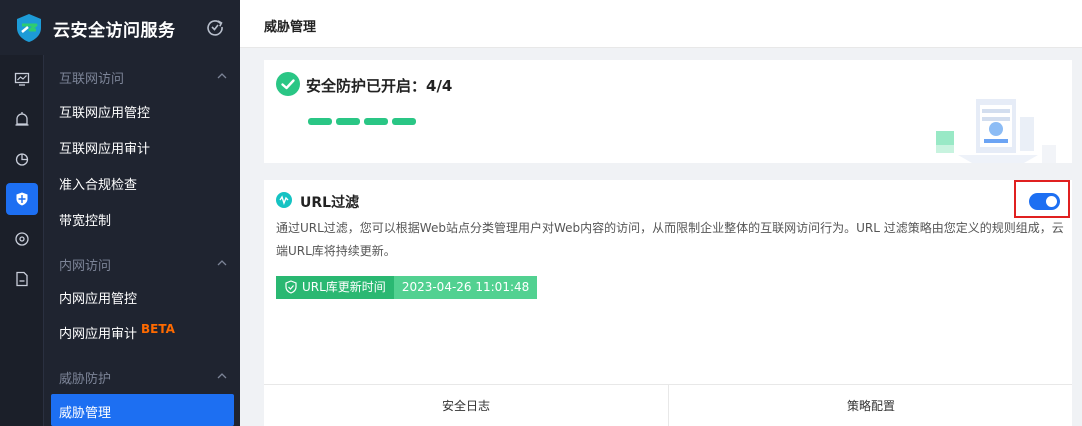 Image resolution: width=1082 pixels, height=426 pixels. I want to click on shield-icon, so click(22, 199).